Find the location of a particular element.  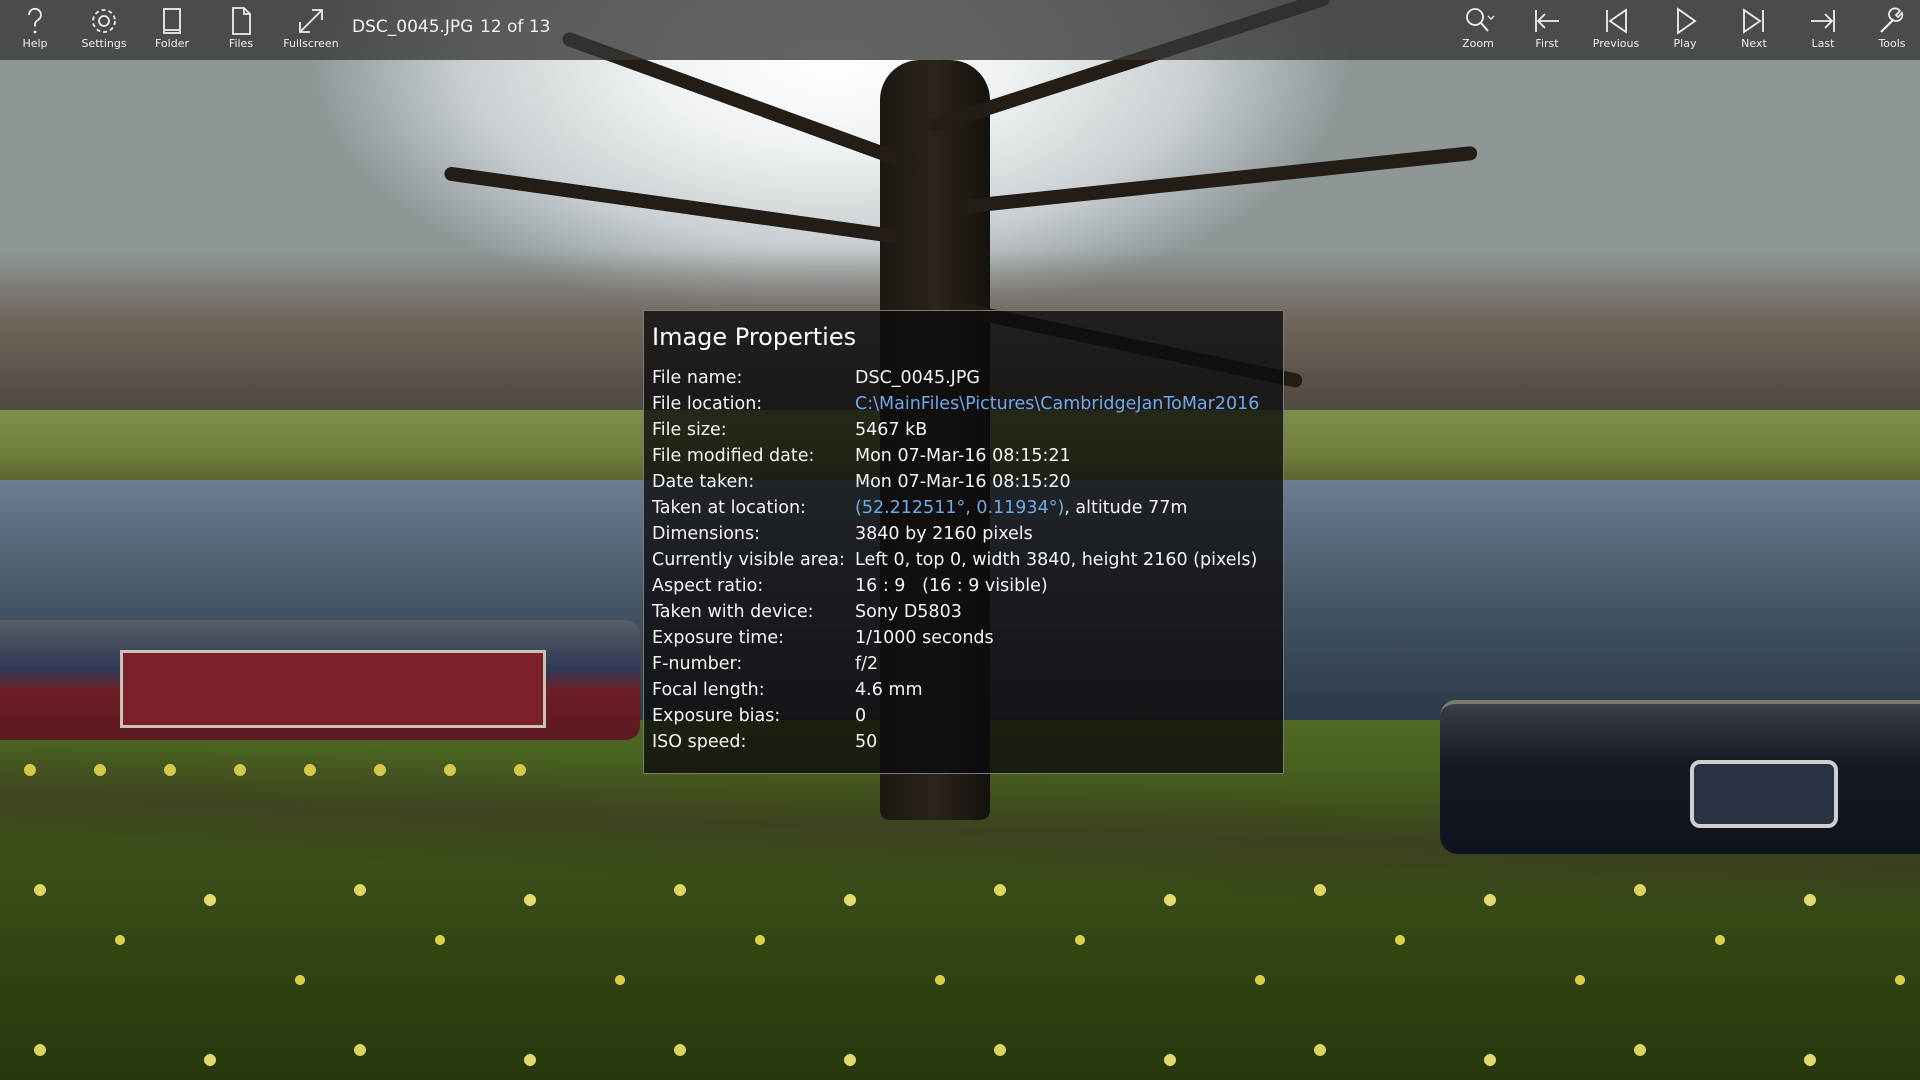

photo-boat-right is located at coordinates (1680, 777).